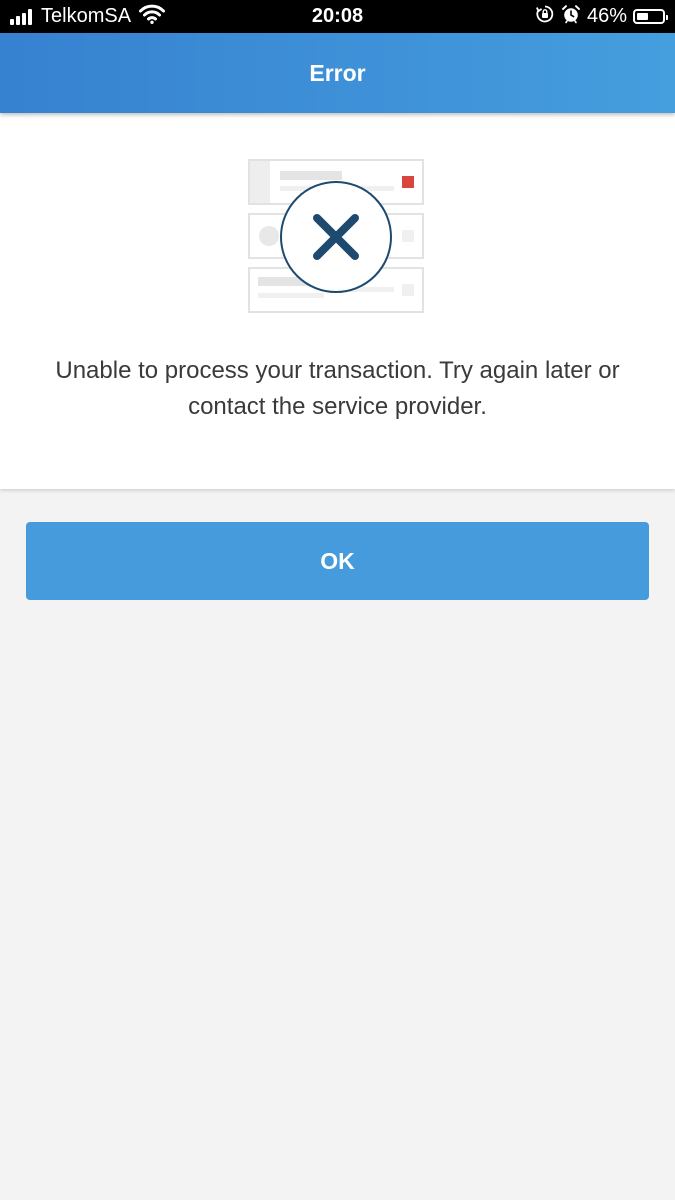  What do you see at coordinates (642, 16) in the screenshot?
I see `battery-level-fill` at bounding box center [642, 16].